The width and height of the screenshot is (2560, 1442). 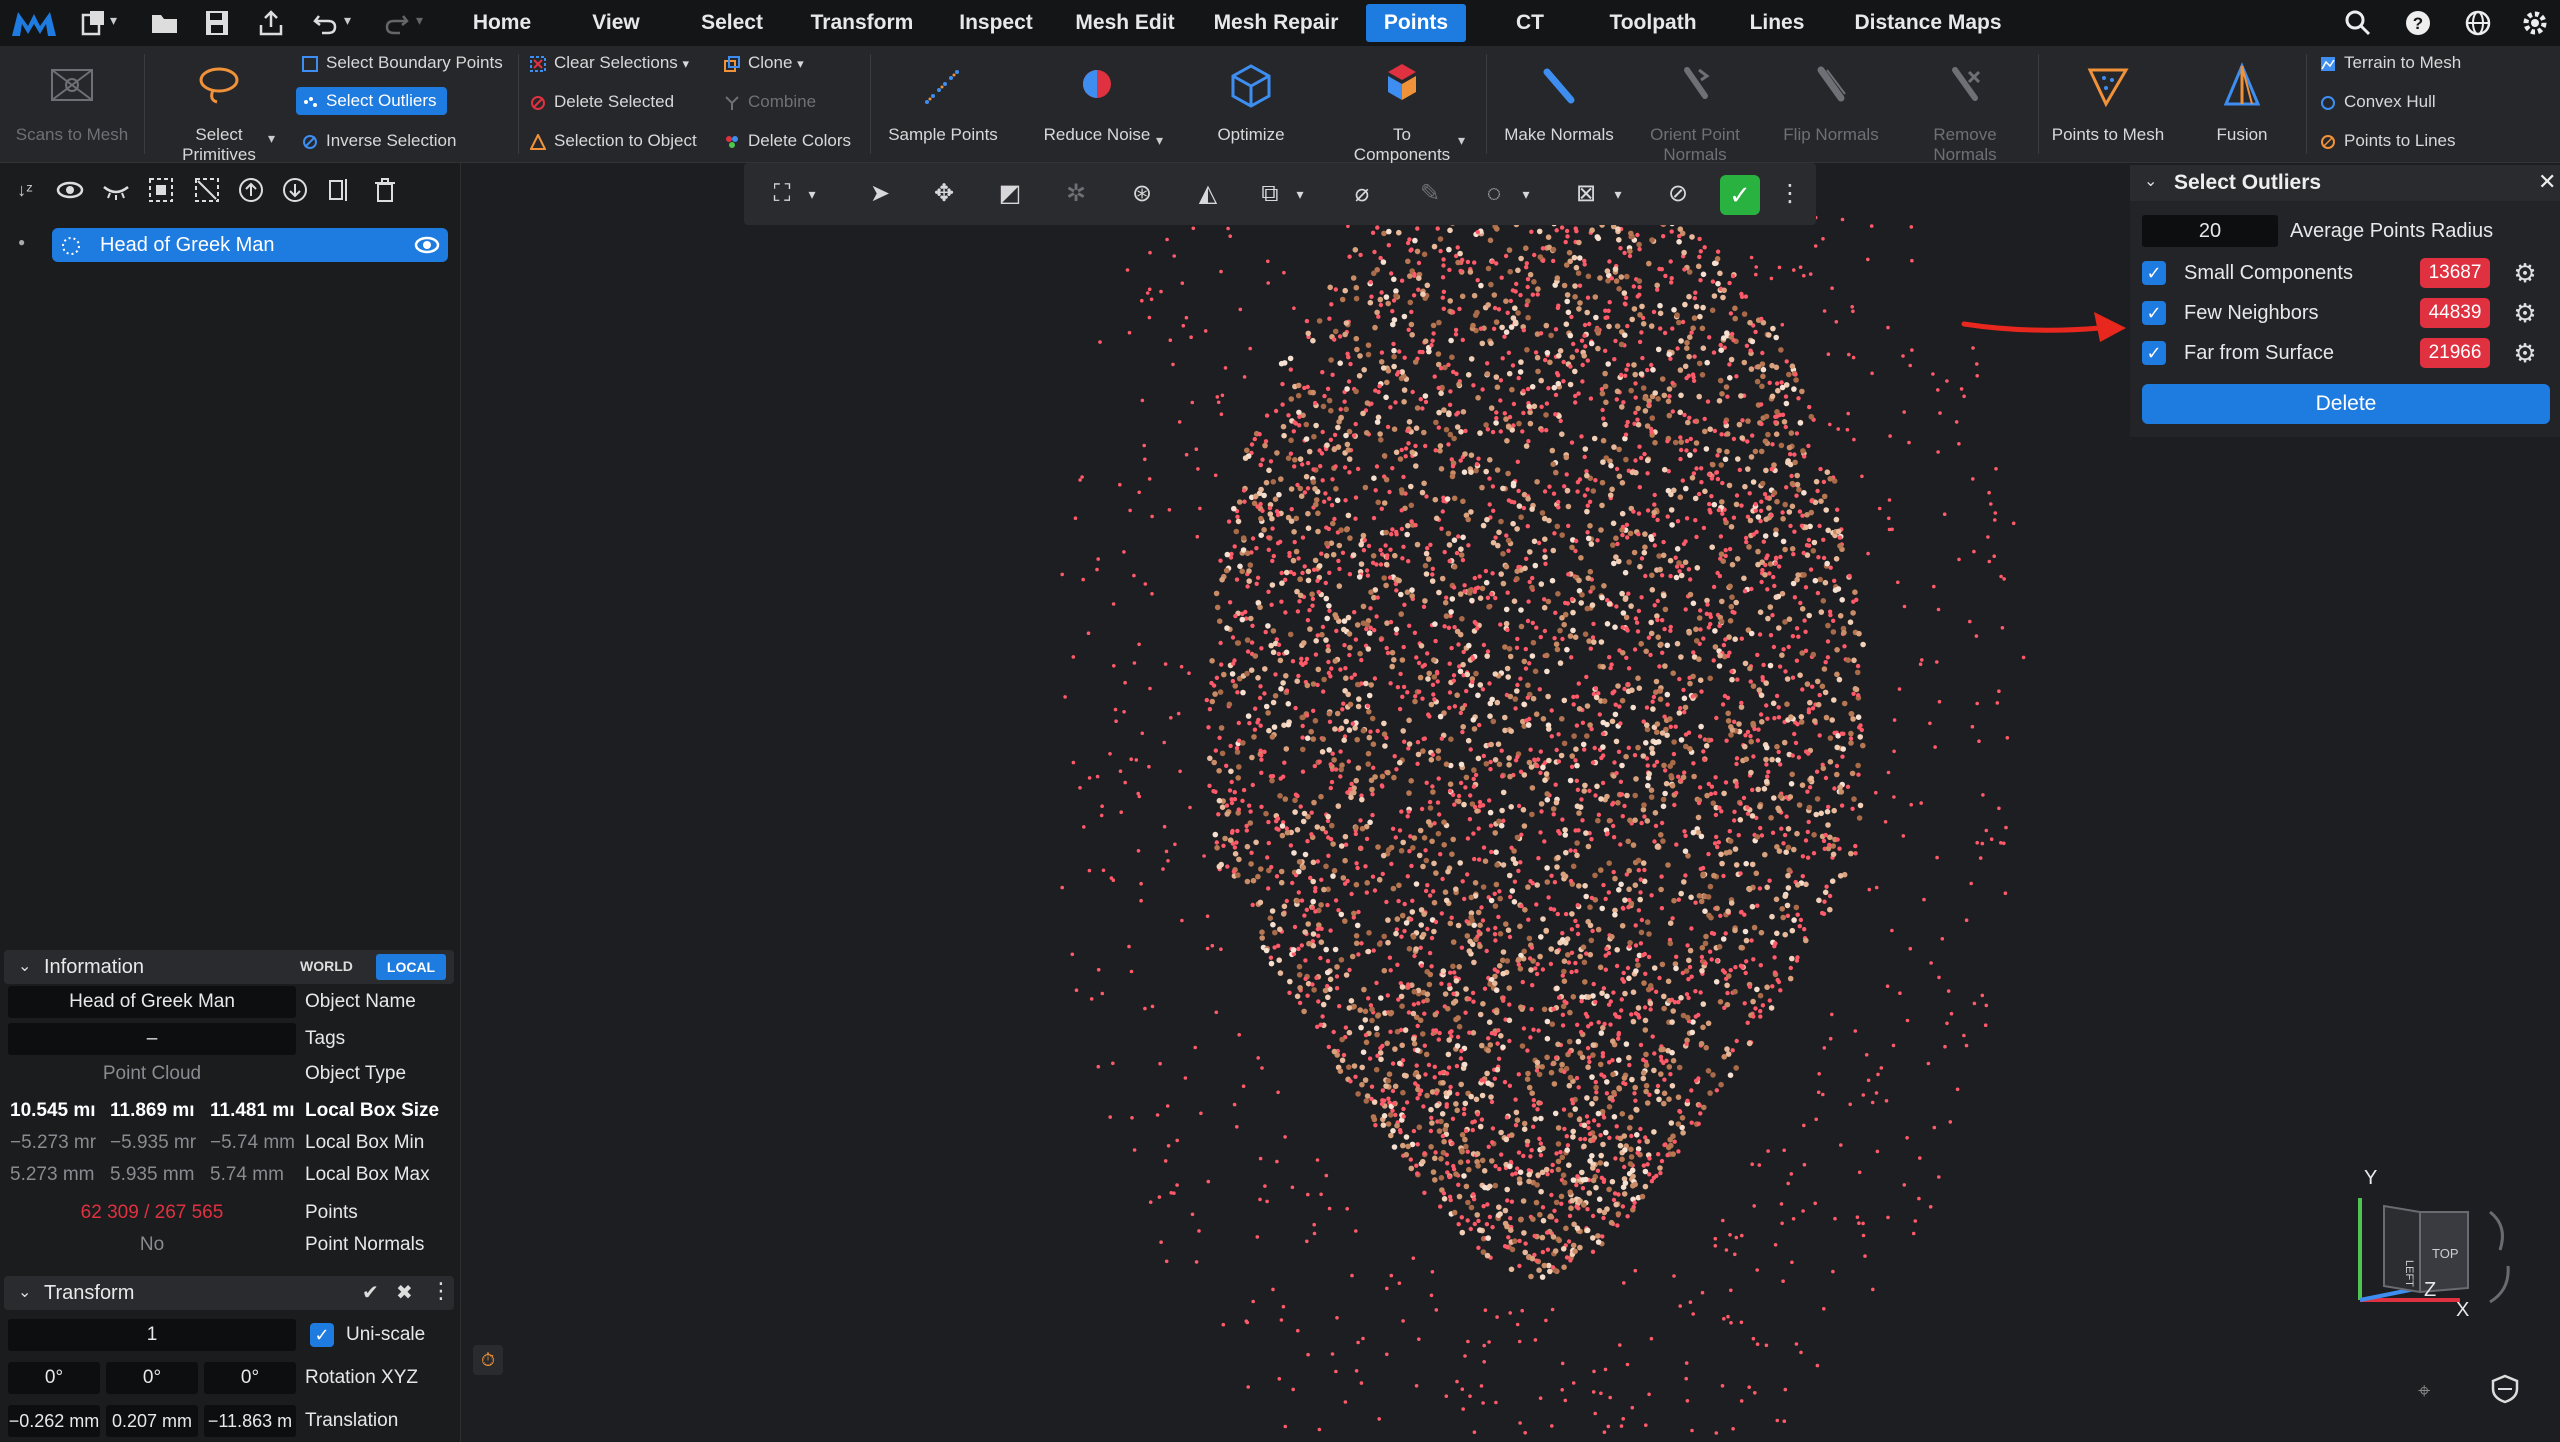 I want to click on stopwatch-icon: ⏱, so click(x=488, y=1360).